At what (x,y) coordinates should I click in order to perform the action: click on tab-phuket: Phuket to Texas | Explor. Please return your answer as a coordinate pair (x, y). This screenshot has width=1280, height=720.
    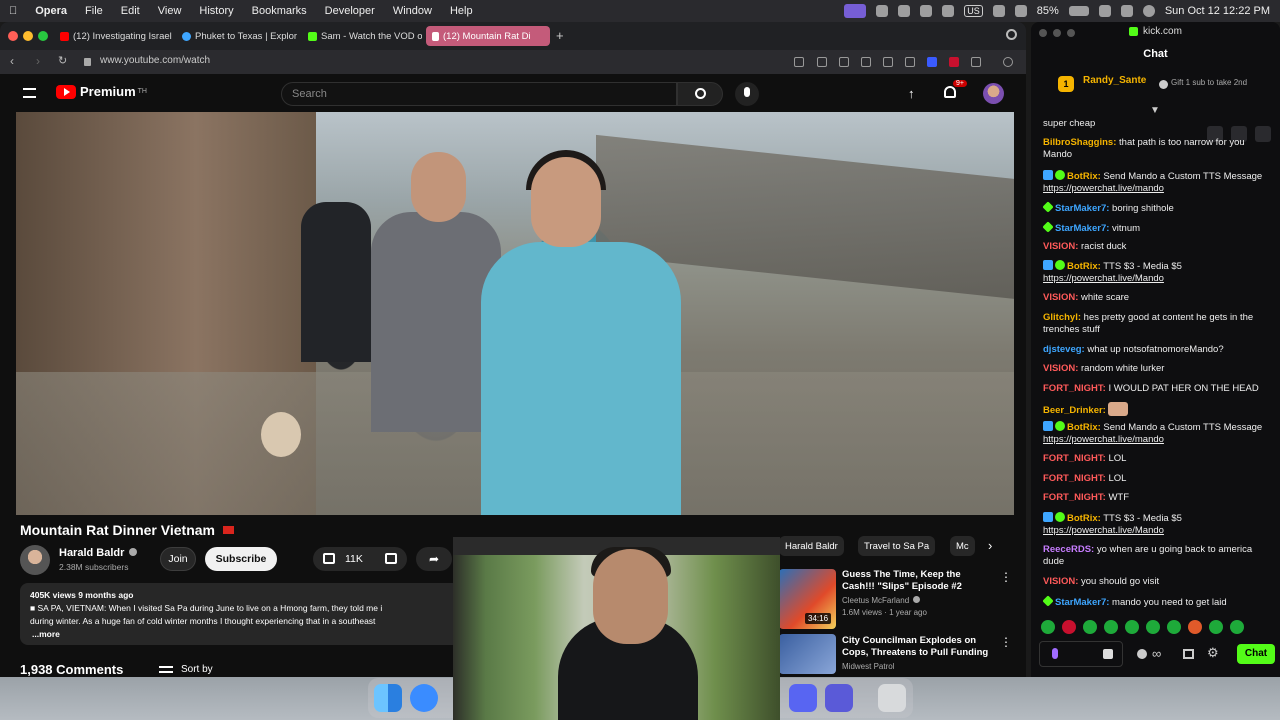
    Looking at the image, I should click on (237, 36).